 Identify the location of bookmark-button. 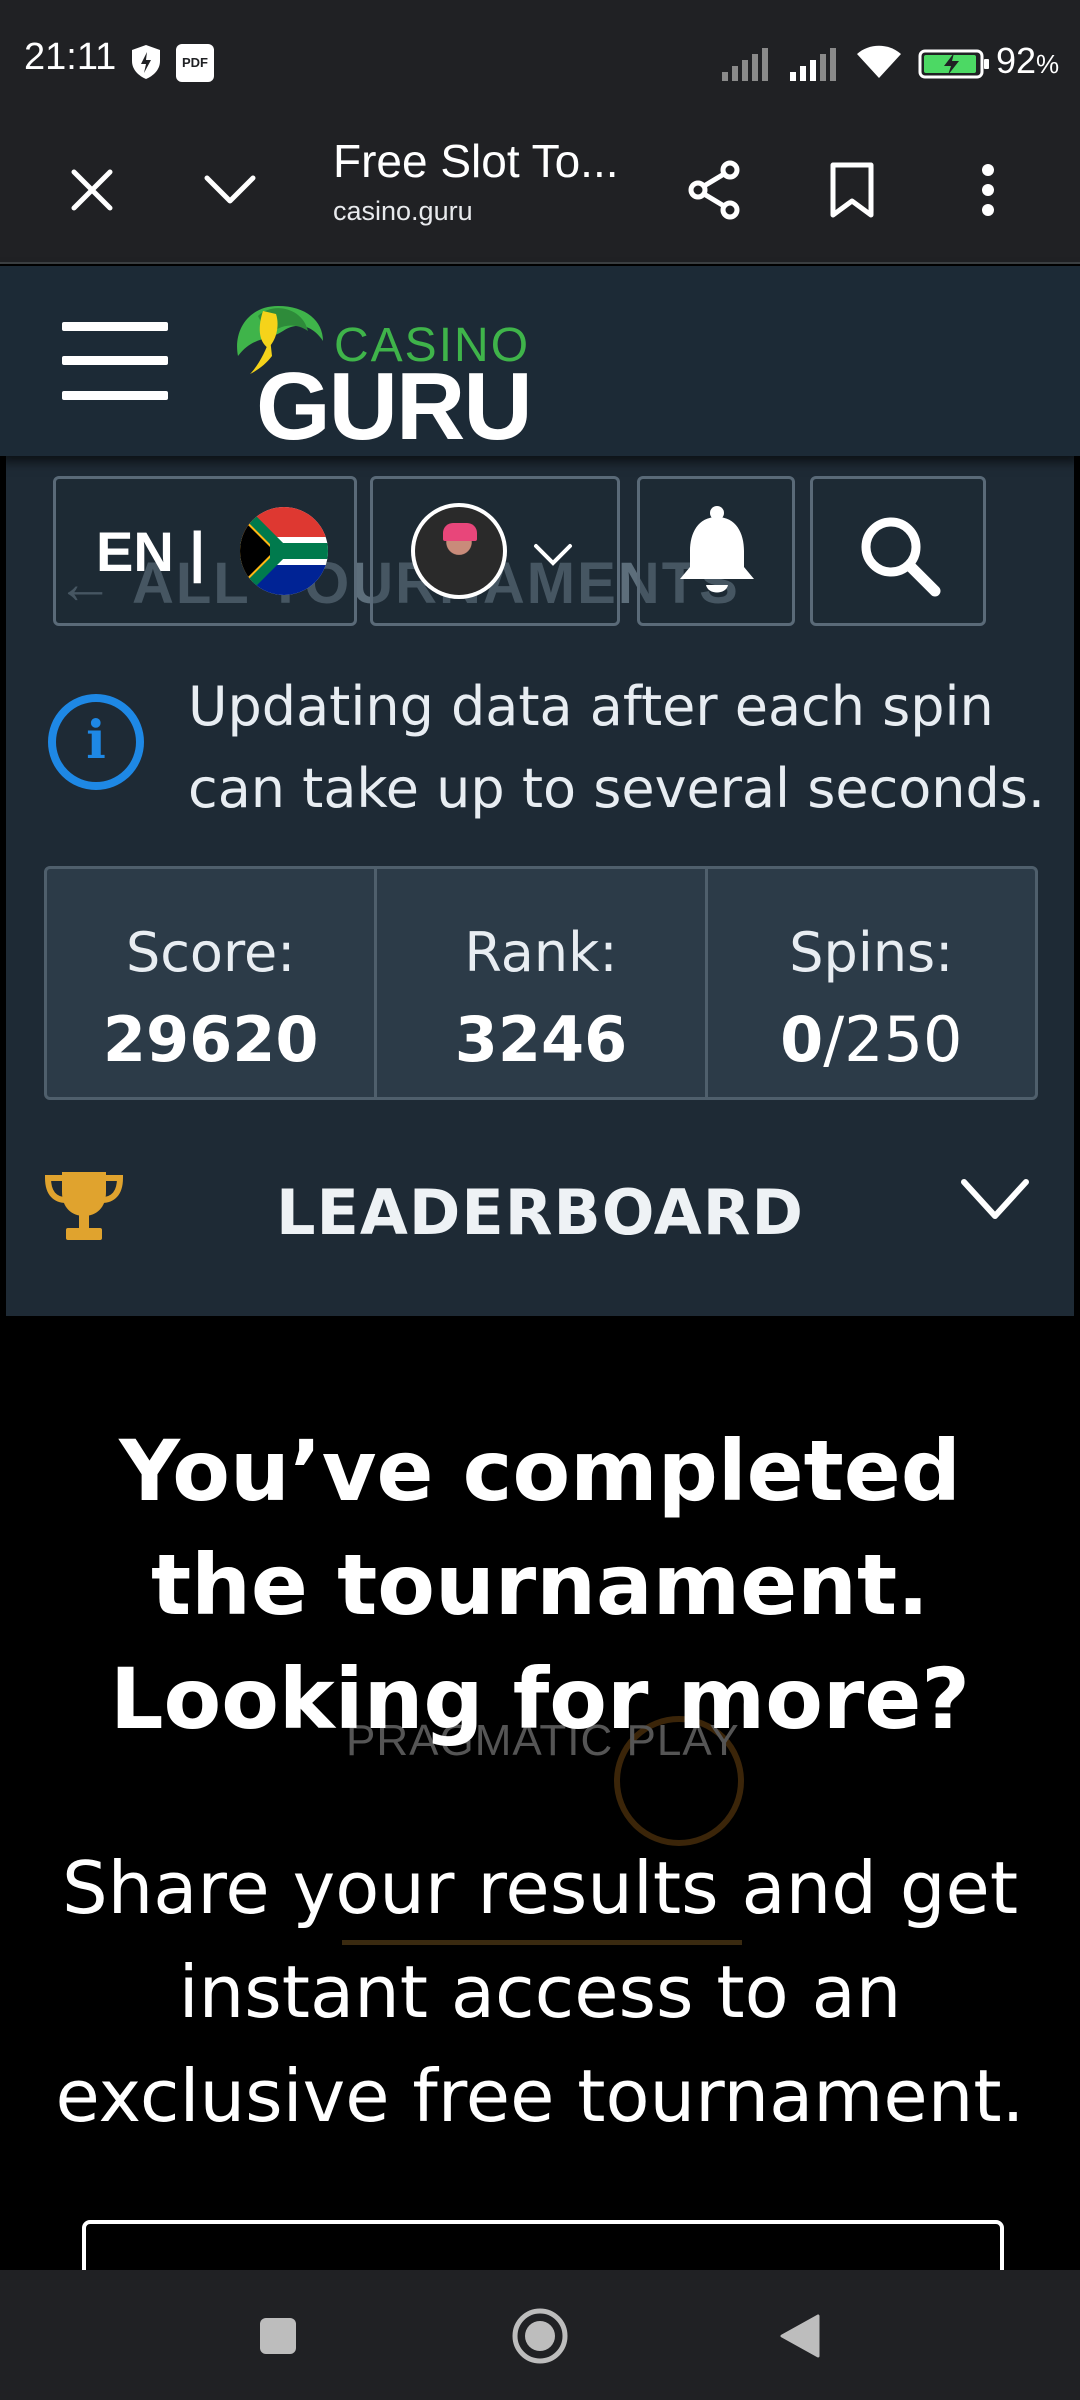
(852, 190).